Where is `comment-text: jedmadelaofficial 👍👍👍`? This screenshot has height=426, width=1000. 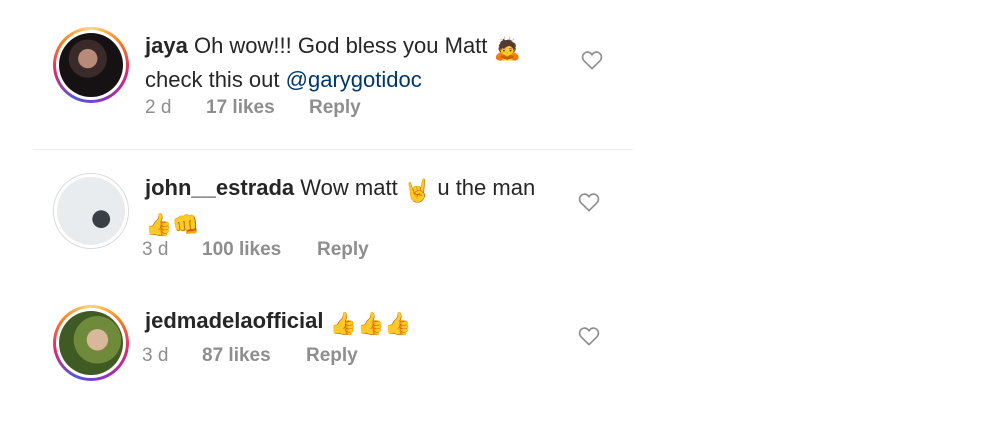 comment-text: jedmadelaofficial 👍👍👍 is located at coordinates (360, 322).